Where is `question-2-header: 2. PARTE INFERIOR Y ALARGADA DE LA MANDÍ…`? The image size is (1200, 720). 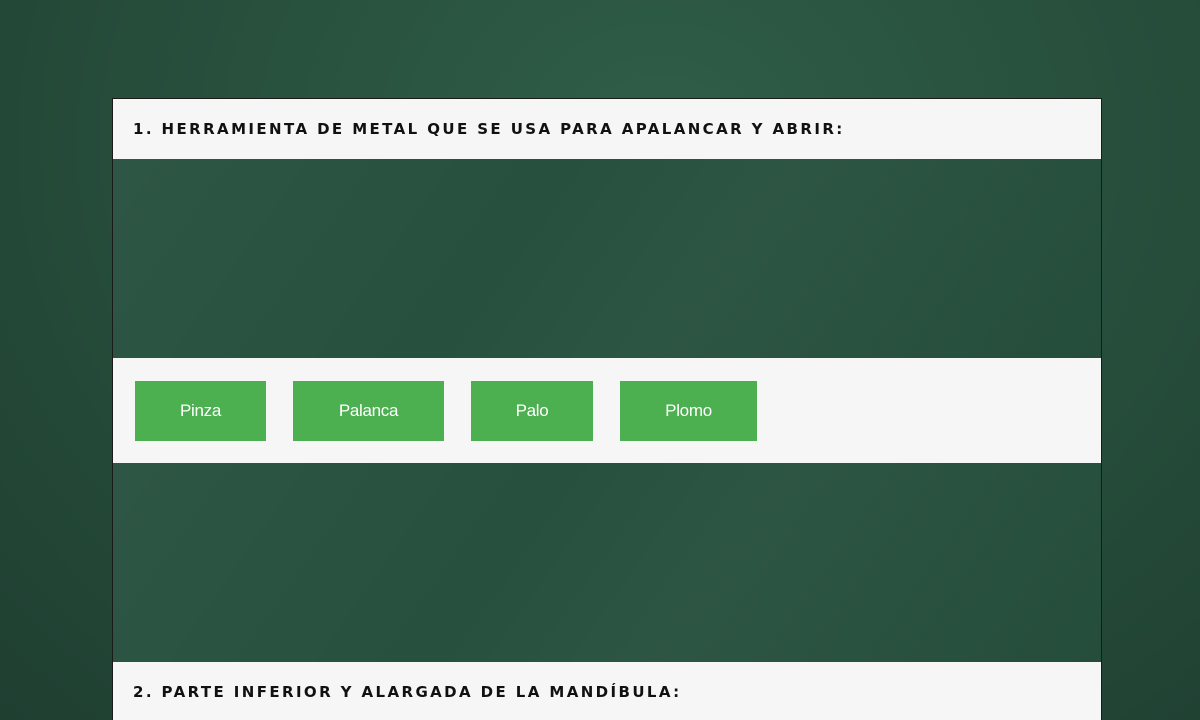 question-2-header: 2. PARTE INFERIOR Y ALARGADA DE LA MANDÍ… is located at coordinates (607, 691).